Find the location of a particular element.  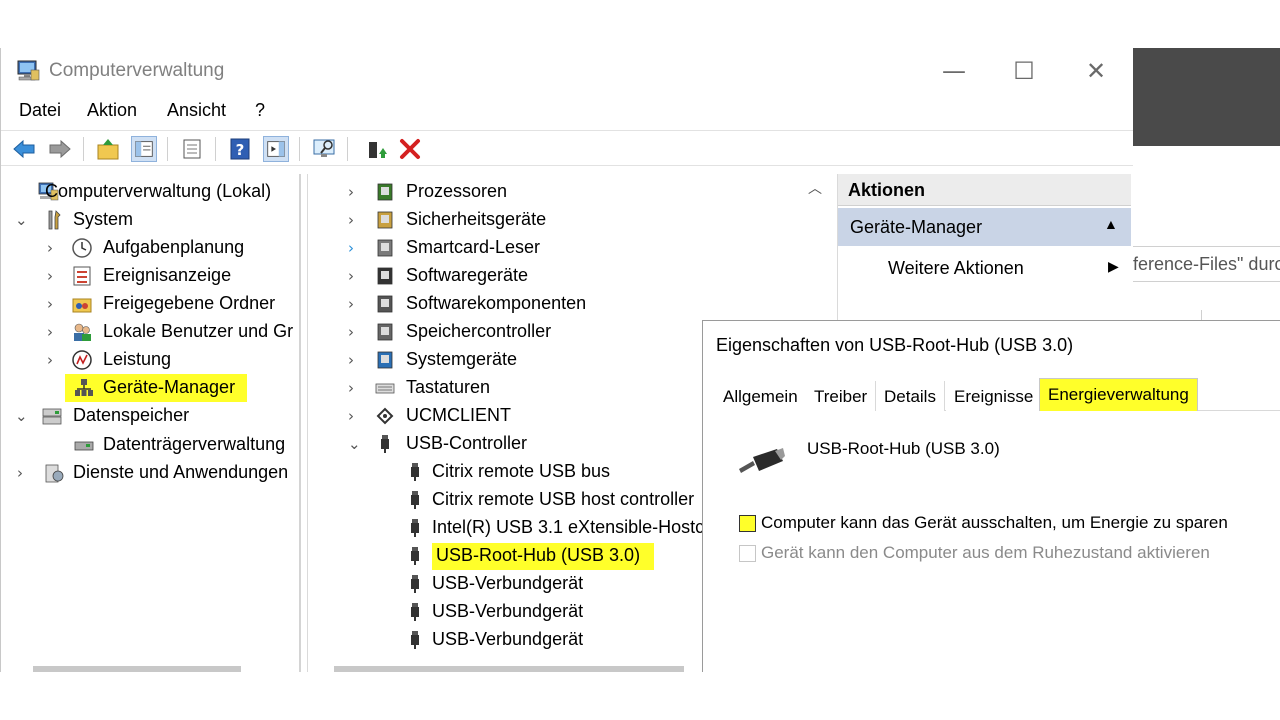

usb-device-label: Citrix remote USB bus is located at coordinates (521, 471).